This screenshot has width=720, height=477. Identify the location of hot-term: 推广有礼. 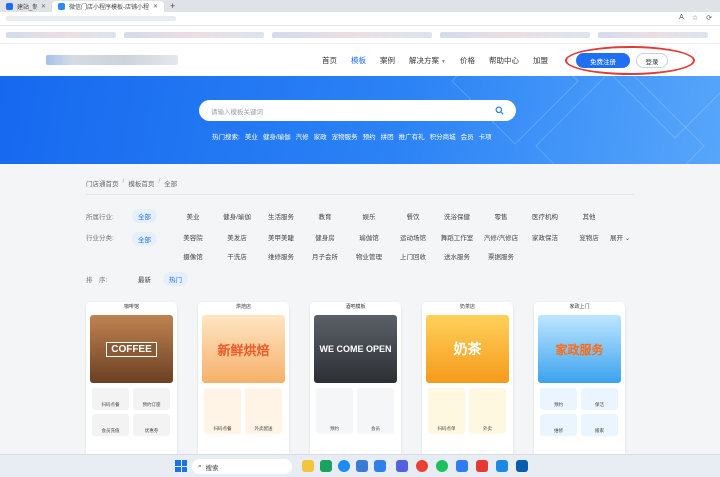
(412, 136).